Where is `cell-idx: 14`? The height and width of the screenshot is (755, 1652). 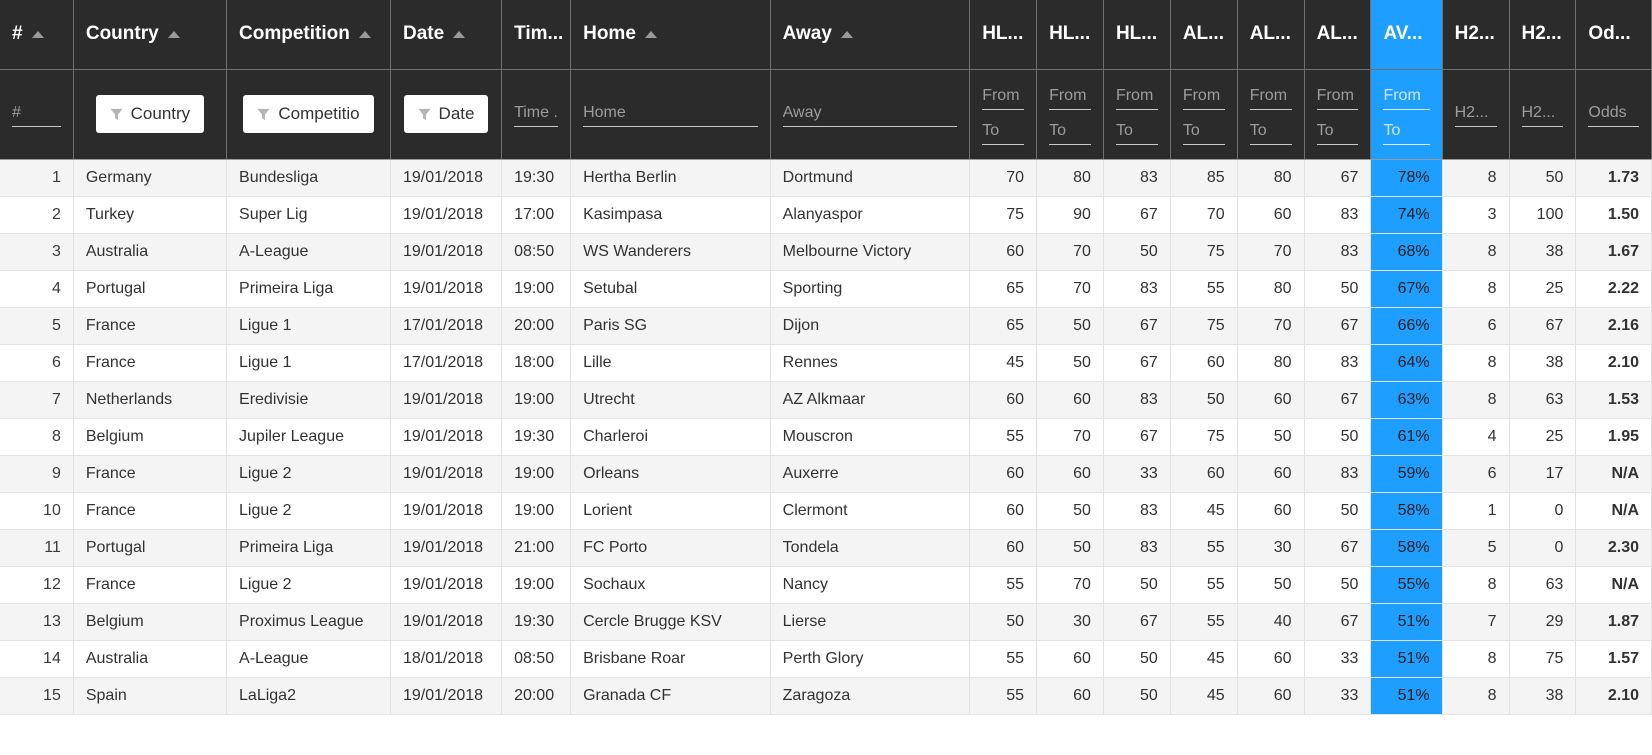 cell-idx: 14 is located at coordinates (37, 659).